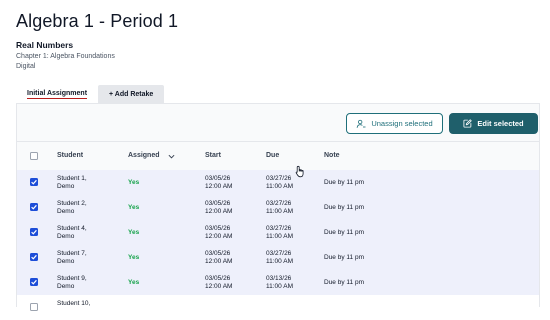 The image size is (550, 320). What do you see at coordinates (26, 66) in the screenshot?
I see `lesson-type: Digital` at bounding box center [26, 66].